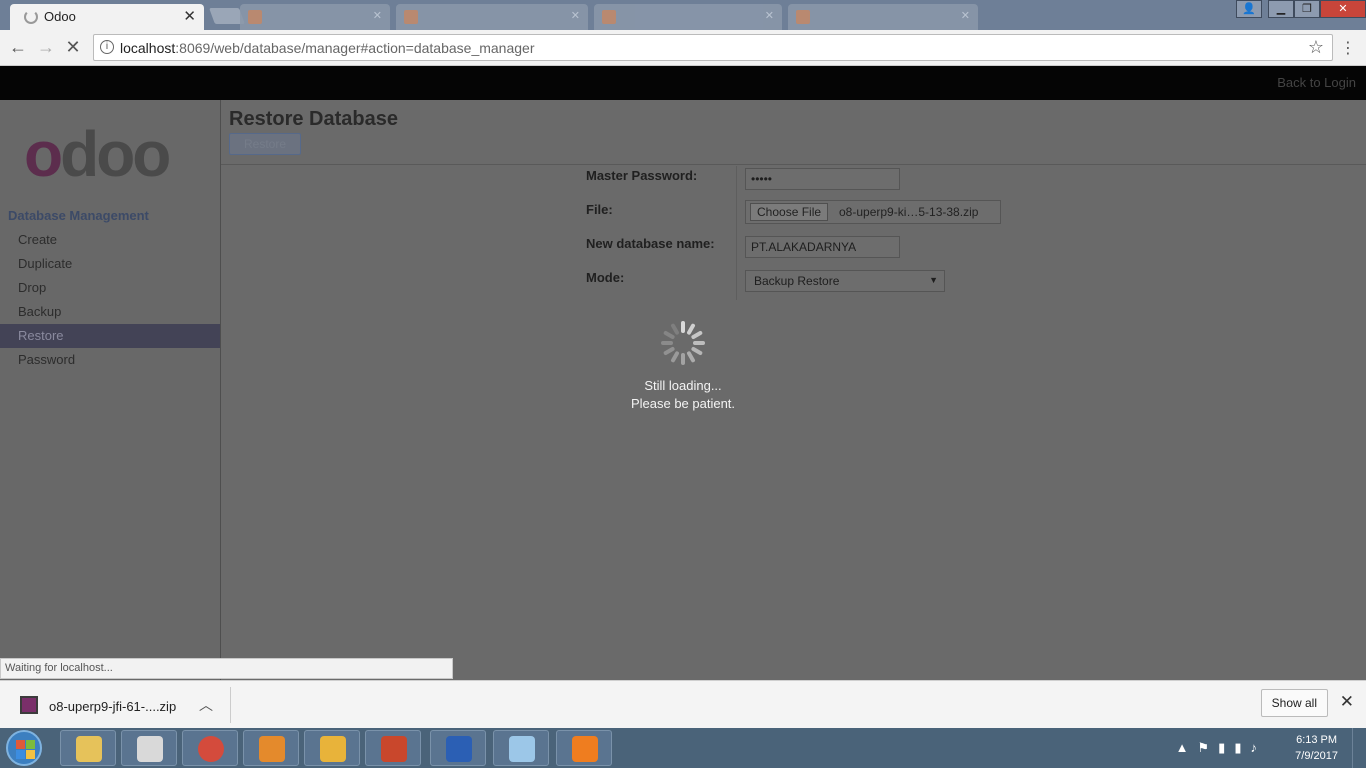 The height and width of the screenshot is (768, 1366). Describe the element at coordinates (1316, 756) in the screenshot. I see `clock-date: 7/9/2017` at that location.